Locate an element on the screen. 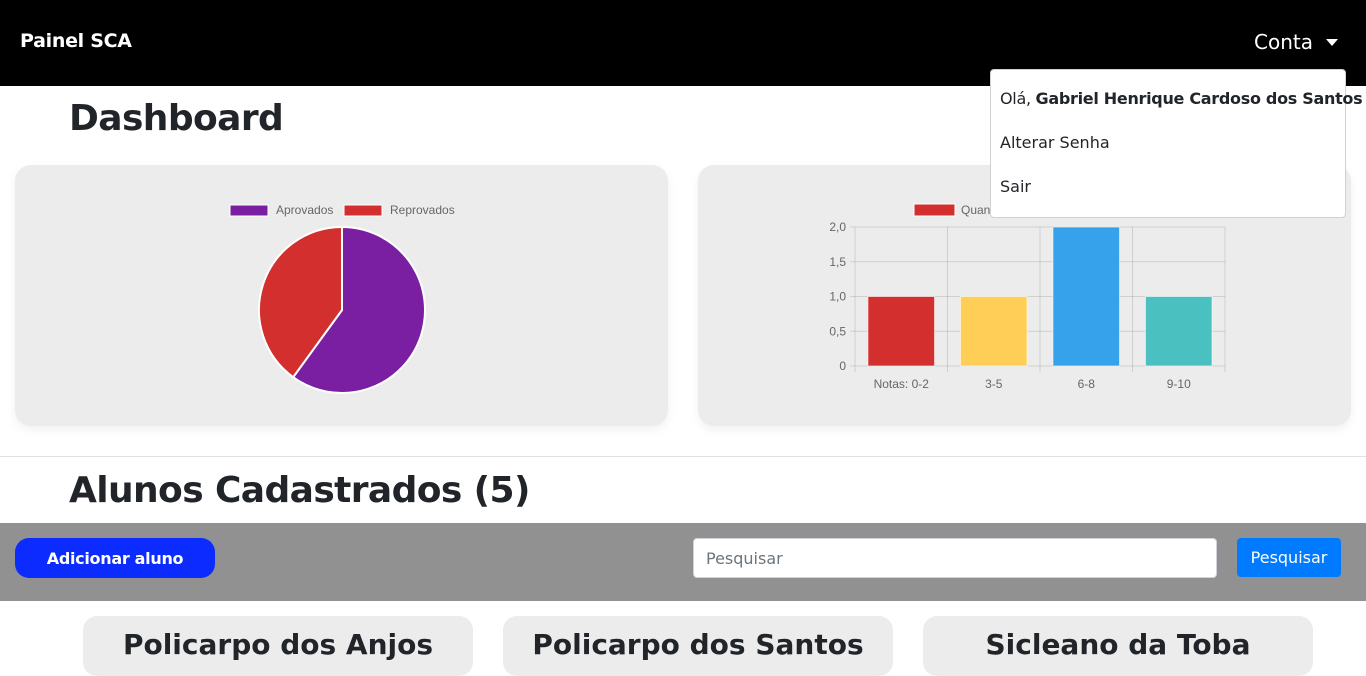 The image size is (1366, 676). student-name: Policarpo dos Santos is located at coordinates (698, 644).